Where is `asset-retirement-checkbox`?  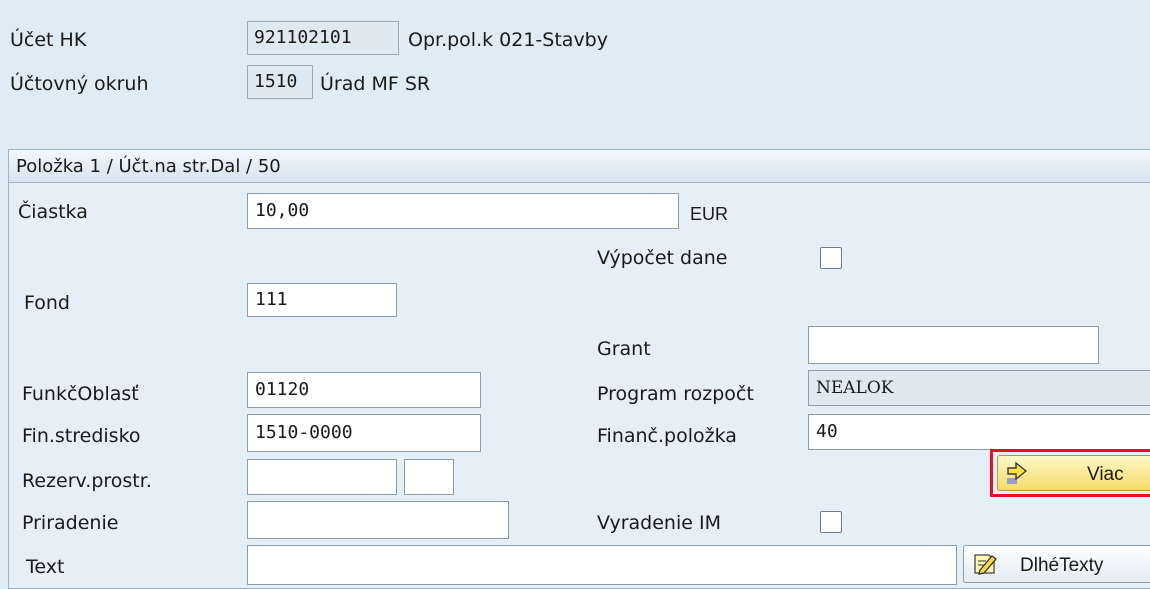 asset-retirement-checkbox is located at coordinates (831, 522).